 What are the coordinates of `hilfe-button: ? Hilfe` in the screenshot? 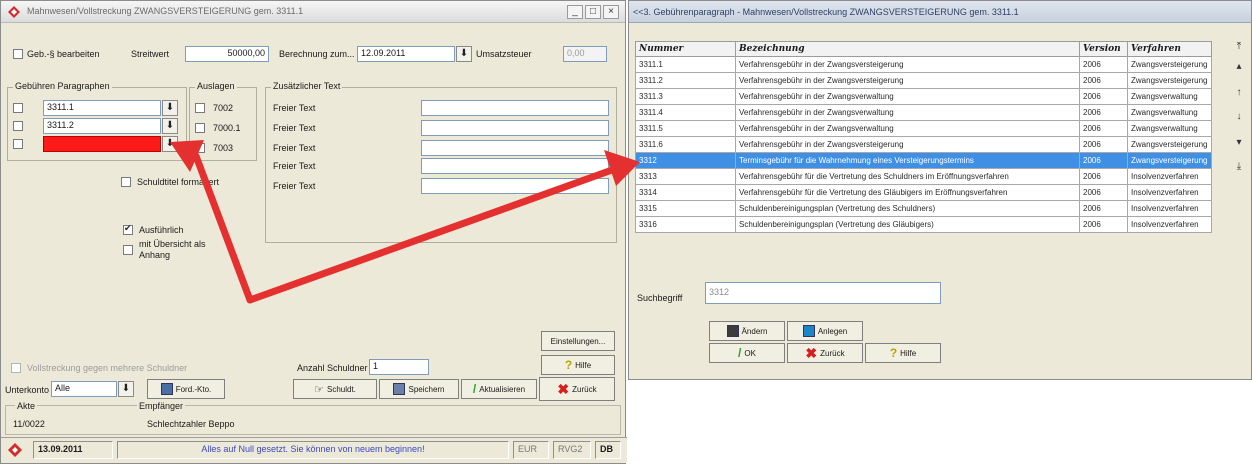 It's located at (578, 365).